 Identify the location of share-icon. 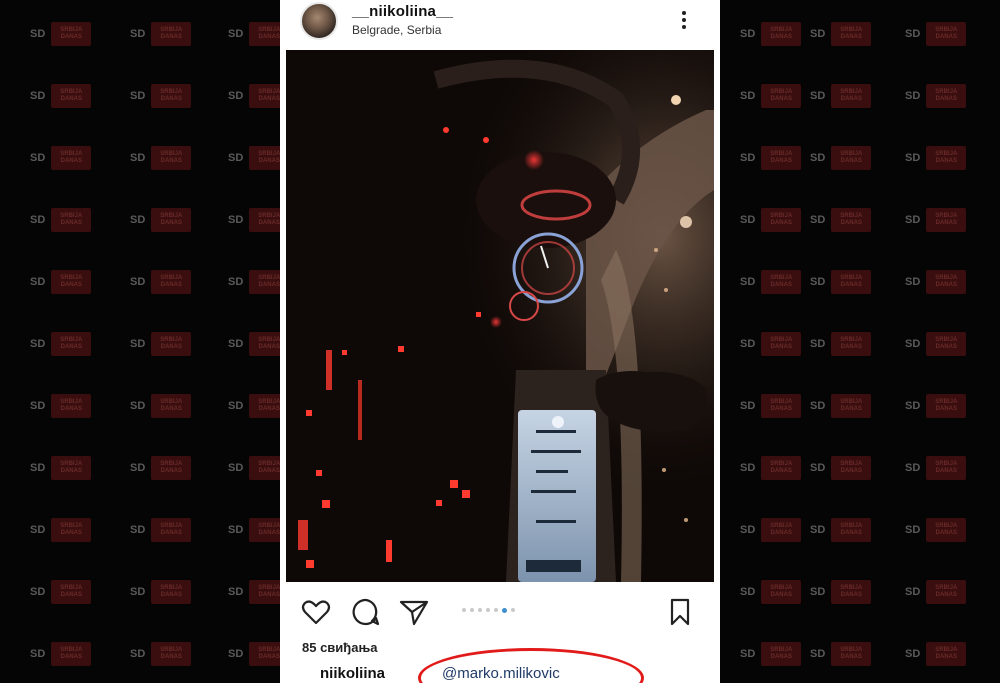
(414, 612).